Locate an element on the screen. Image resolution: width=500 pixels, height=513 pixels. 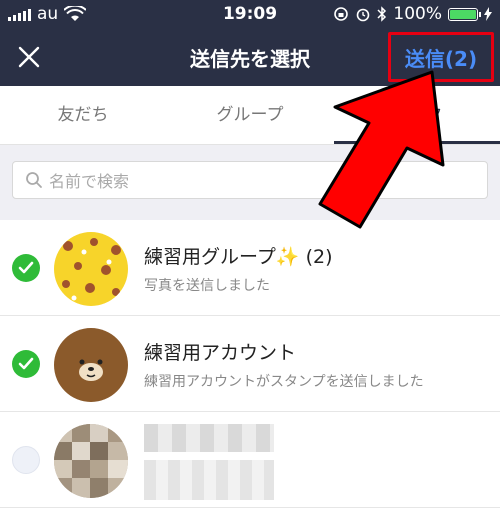
checkbox-unchecked is located at coordinates (26, 460).